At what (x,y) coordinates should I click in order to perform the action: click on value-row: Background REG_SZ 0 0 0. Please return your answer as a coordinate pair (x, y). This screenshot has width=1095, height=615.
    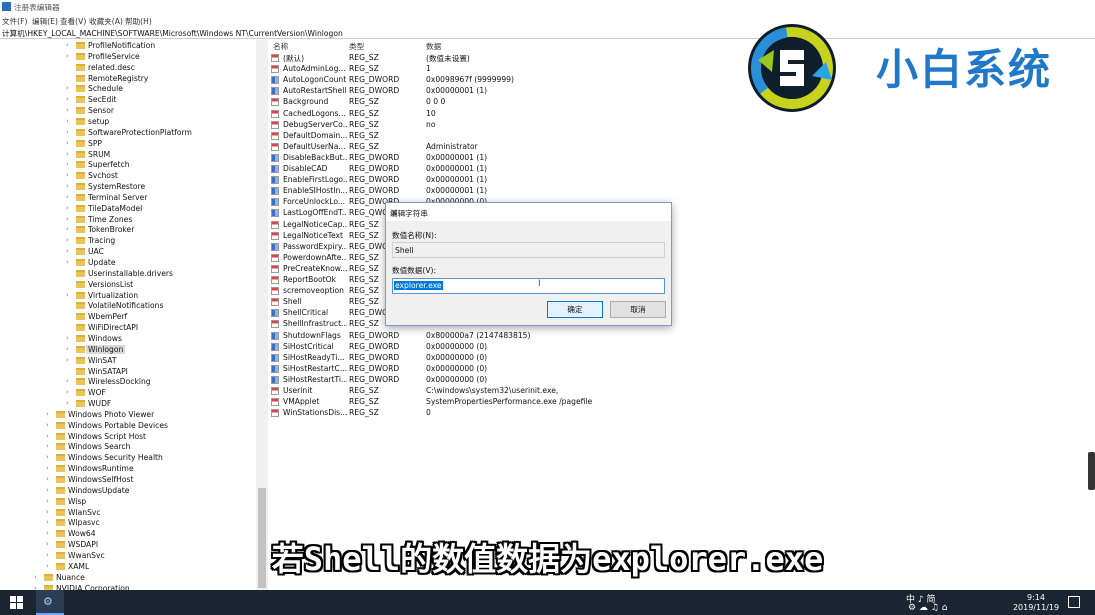
    Looking at the image, I should click on (519, 101).